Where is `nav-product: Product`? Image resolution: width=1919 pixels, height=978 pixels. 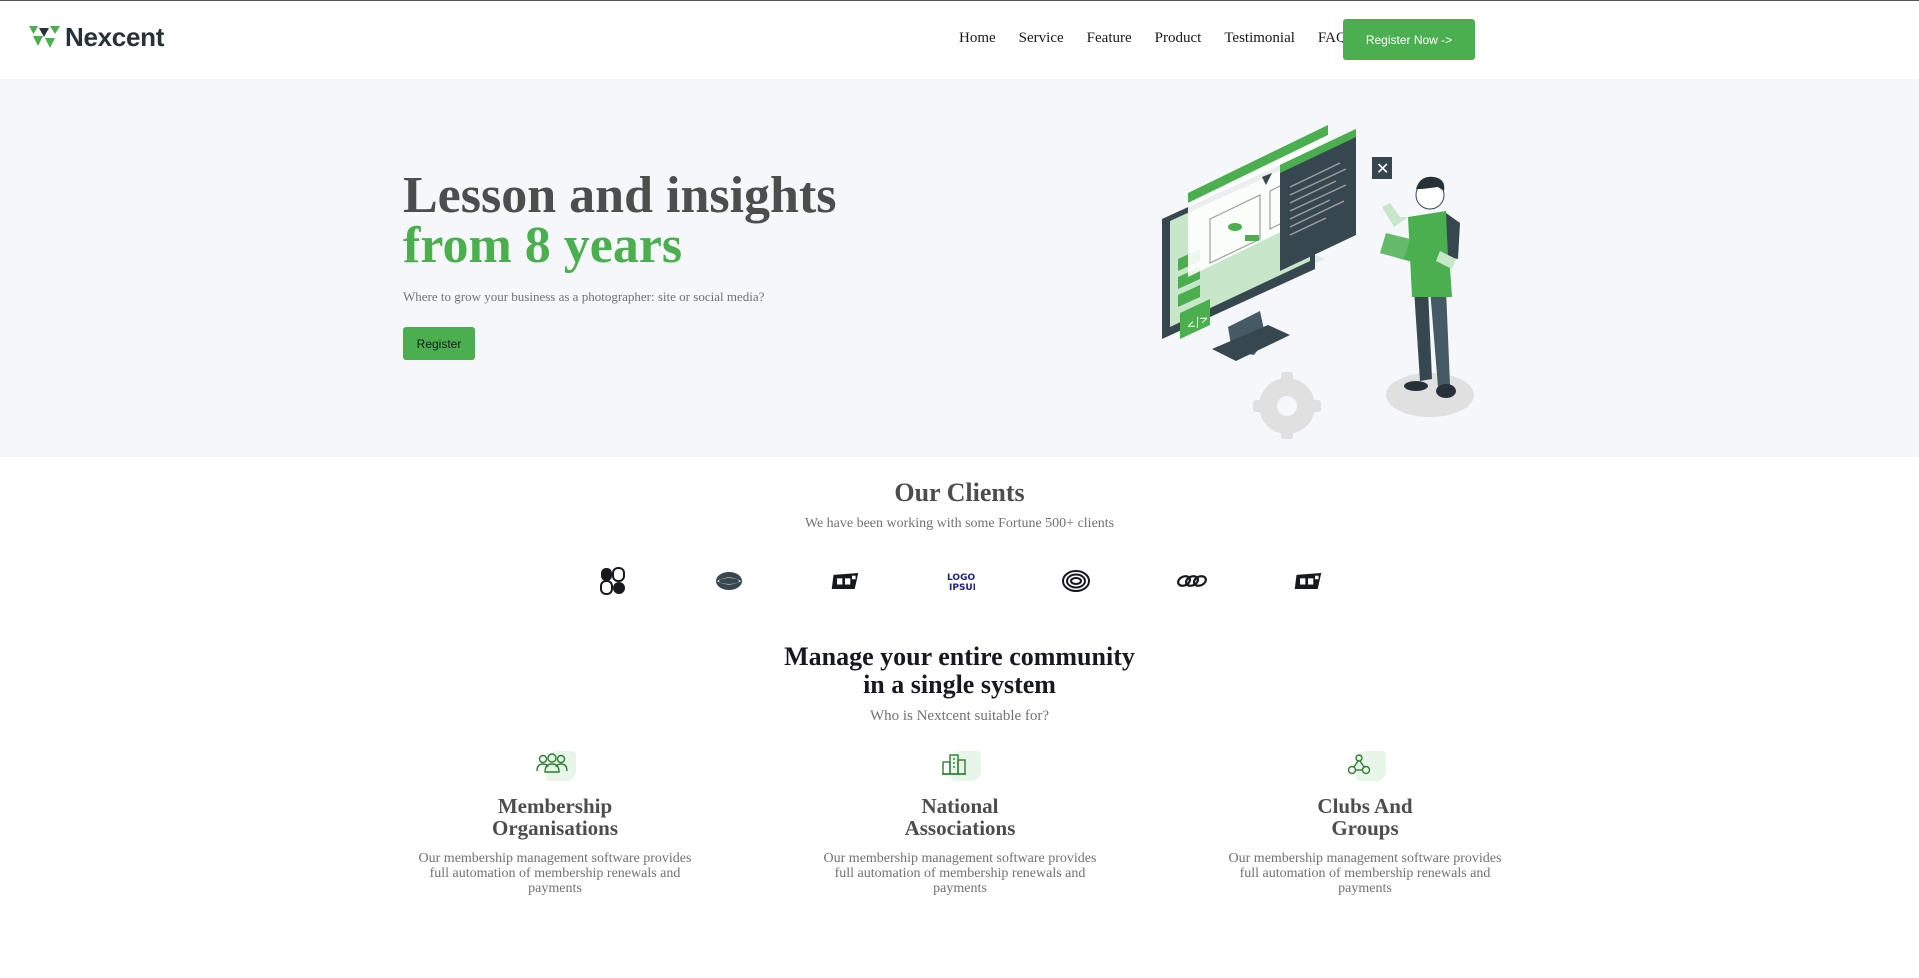 nav-product: Product is located at coordinates (1178, 38).